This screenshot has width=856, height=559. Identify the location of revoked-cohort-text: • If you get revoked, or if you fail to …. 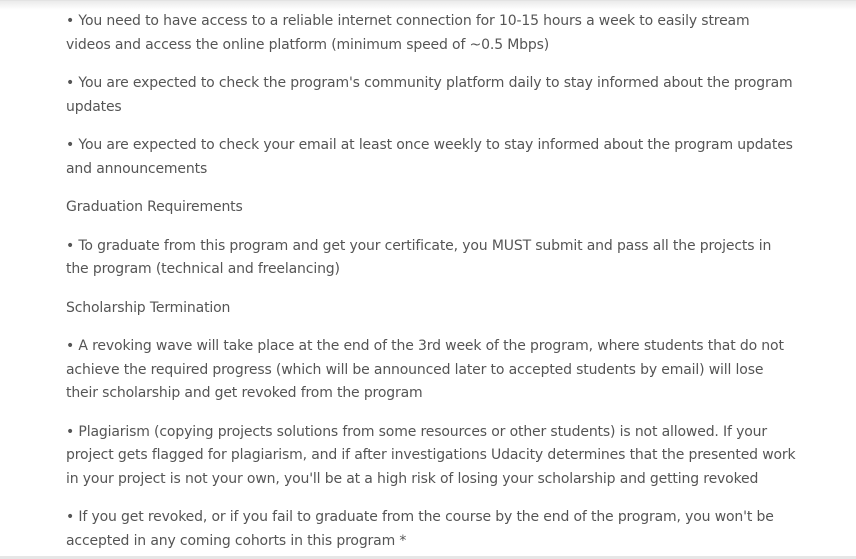
(420, 529).